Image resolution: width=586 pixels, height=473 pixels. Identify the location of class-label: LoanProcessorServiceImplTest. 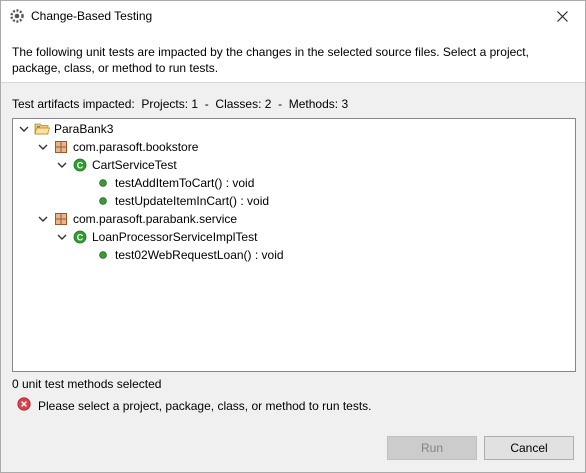
(175, 237).